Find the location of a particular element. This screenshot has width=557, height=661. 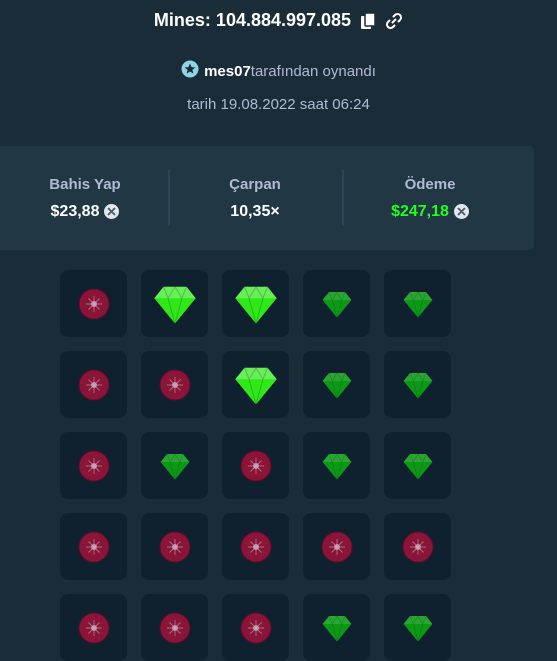

played-by-text: tarafından oynandı is located at coordinates (313, 71).